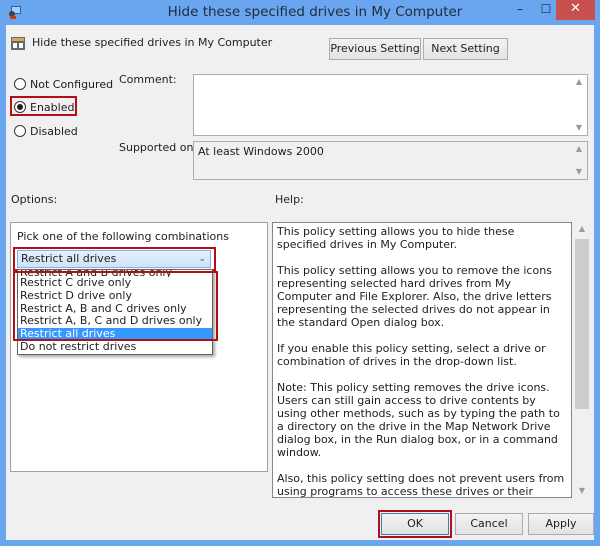 This screenshot has width=600, height=546. I want to click on close-button: ✕, so click(575, 10).